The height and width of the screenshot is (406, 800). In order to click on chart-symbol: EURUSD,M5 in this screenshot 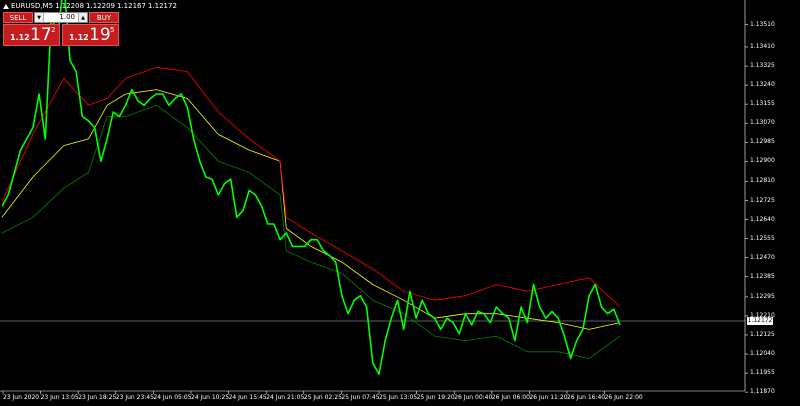, I will do `click(32, 6)`.